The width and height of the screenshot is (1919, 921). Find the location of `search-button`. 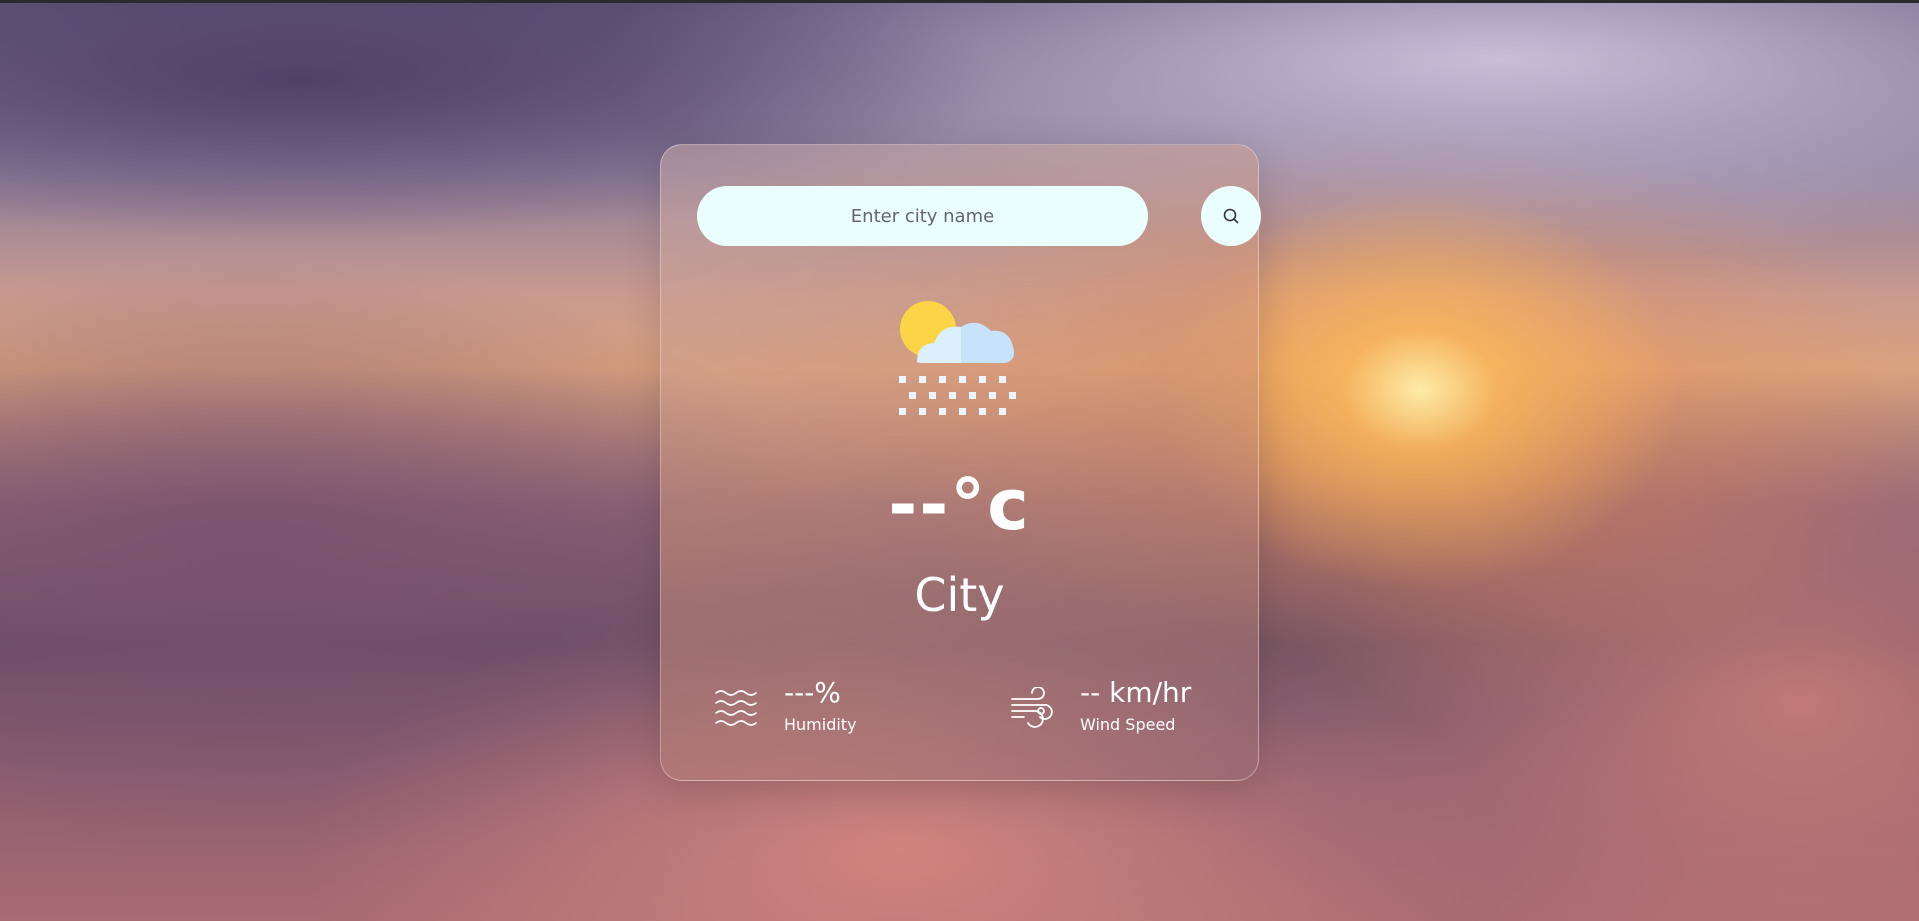

search-button is located at coordinates (1231, 216).